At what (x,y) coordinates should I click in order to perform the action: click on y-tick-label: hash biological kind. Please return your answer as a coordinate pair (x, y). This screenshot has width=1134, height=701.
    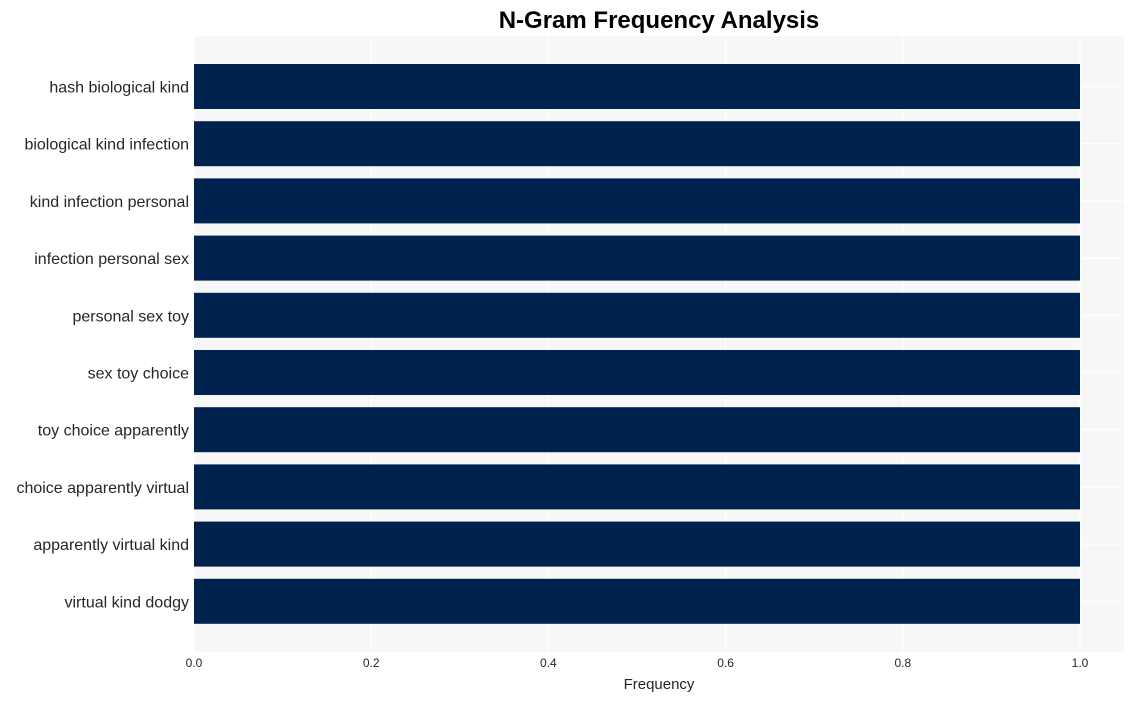
    Looking at the image, I should click on (119, 88).